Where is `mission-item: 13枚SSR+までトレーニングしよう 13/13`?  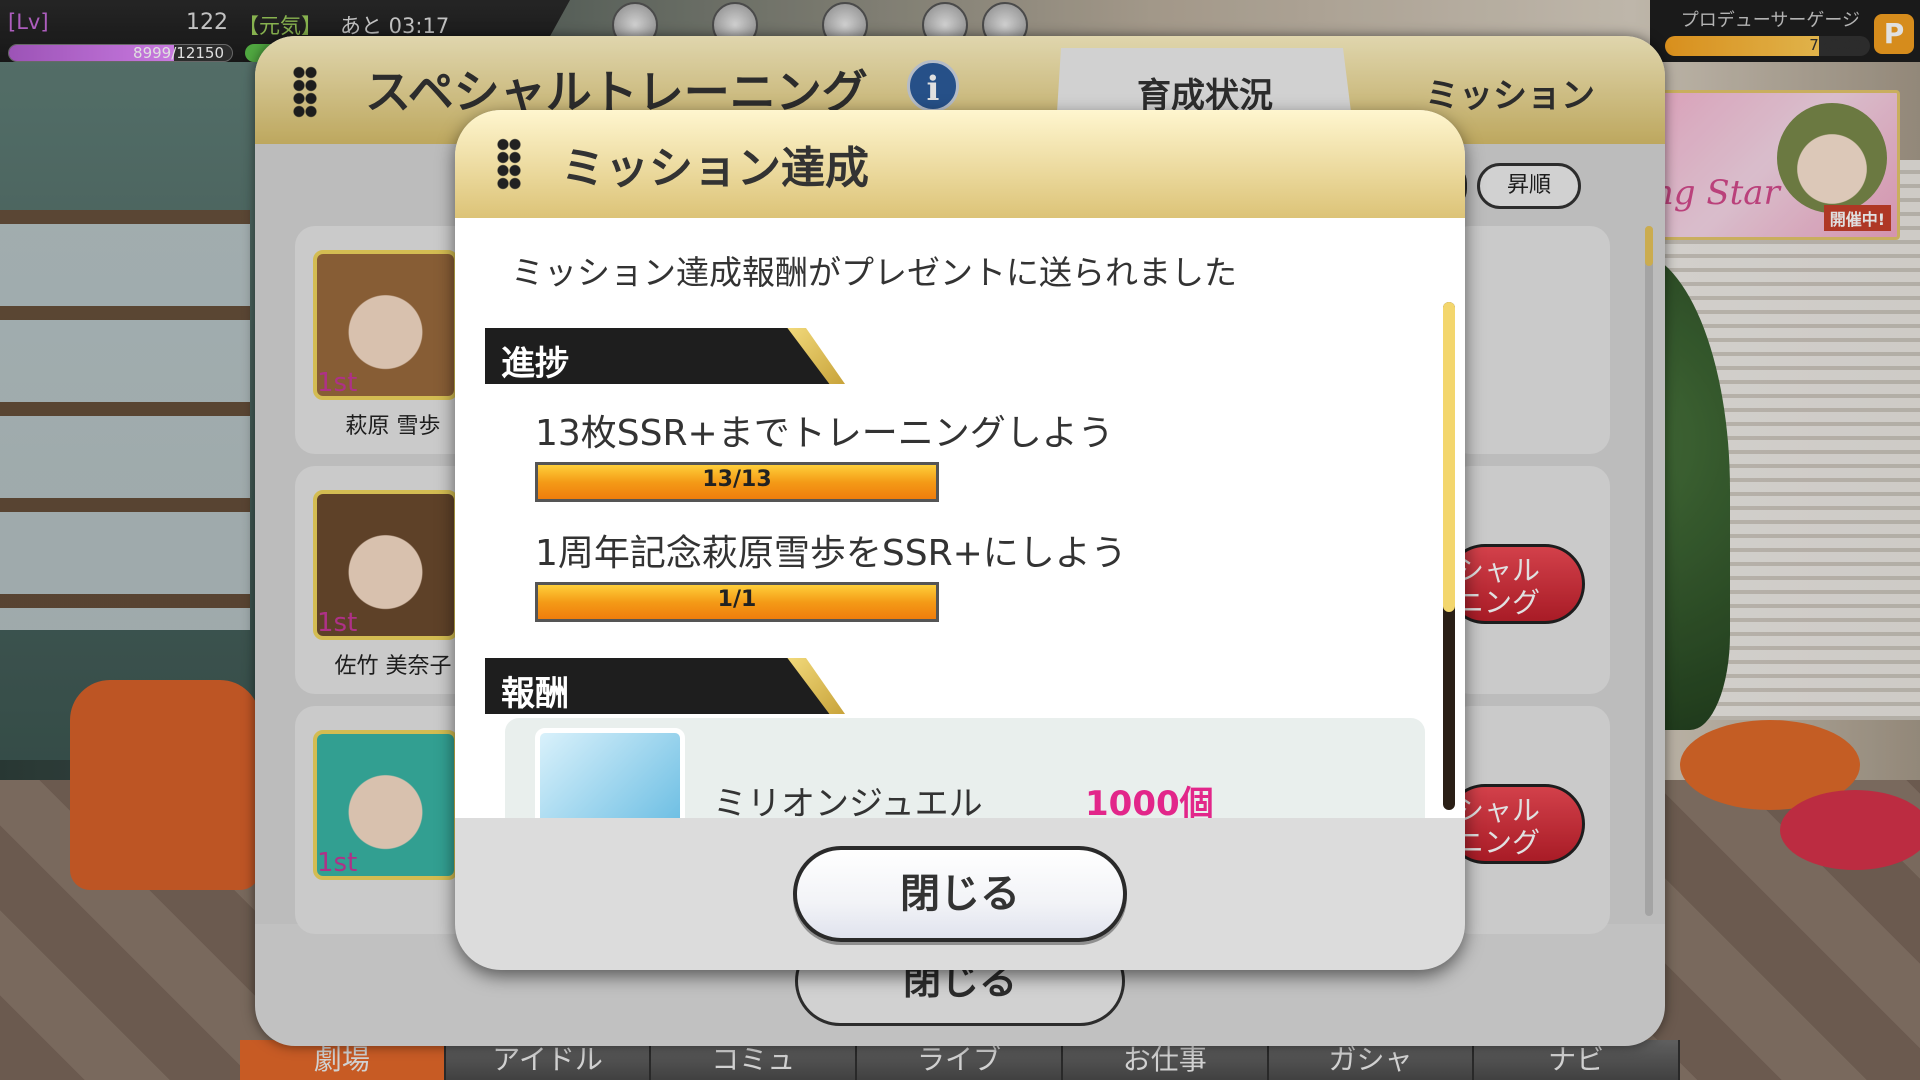 mission-item: 13枚SSR+までトレーニングしよう 13/13 is located at coordinates (824, 453).